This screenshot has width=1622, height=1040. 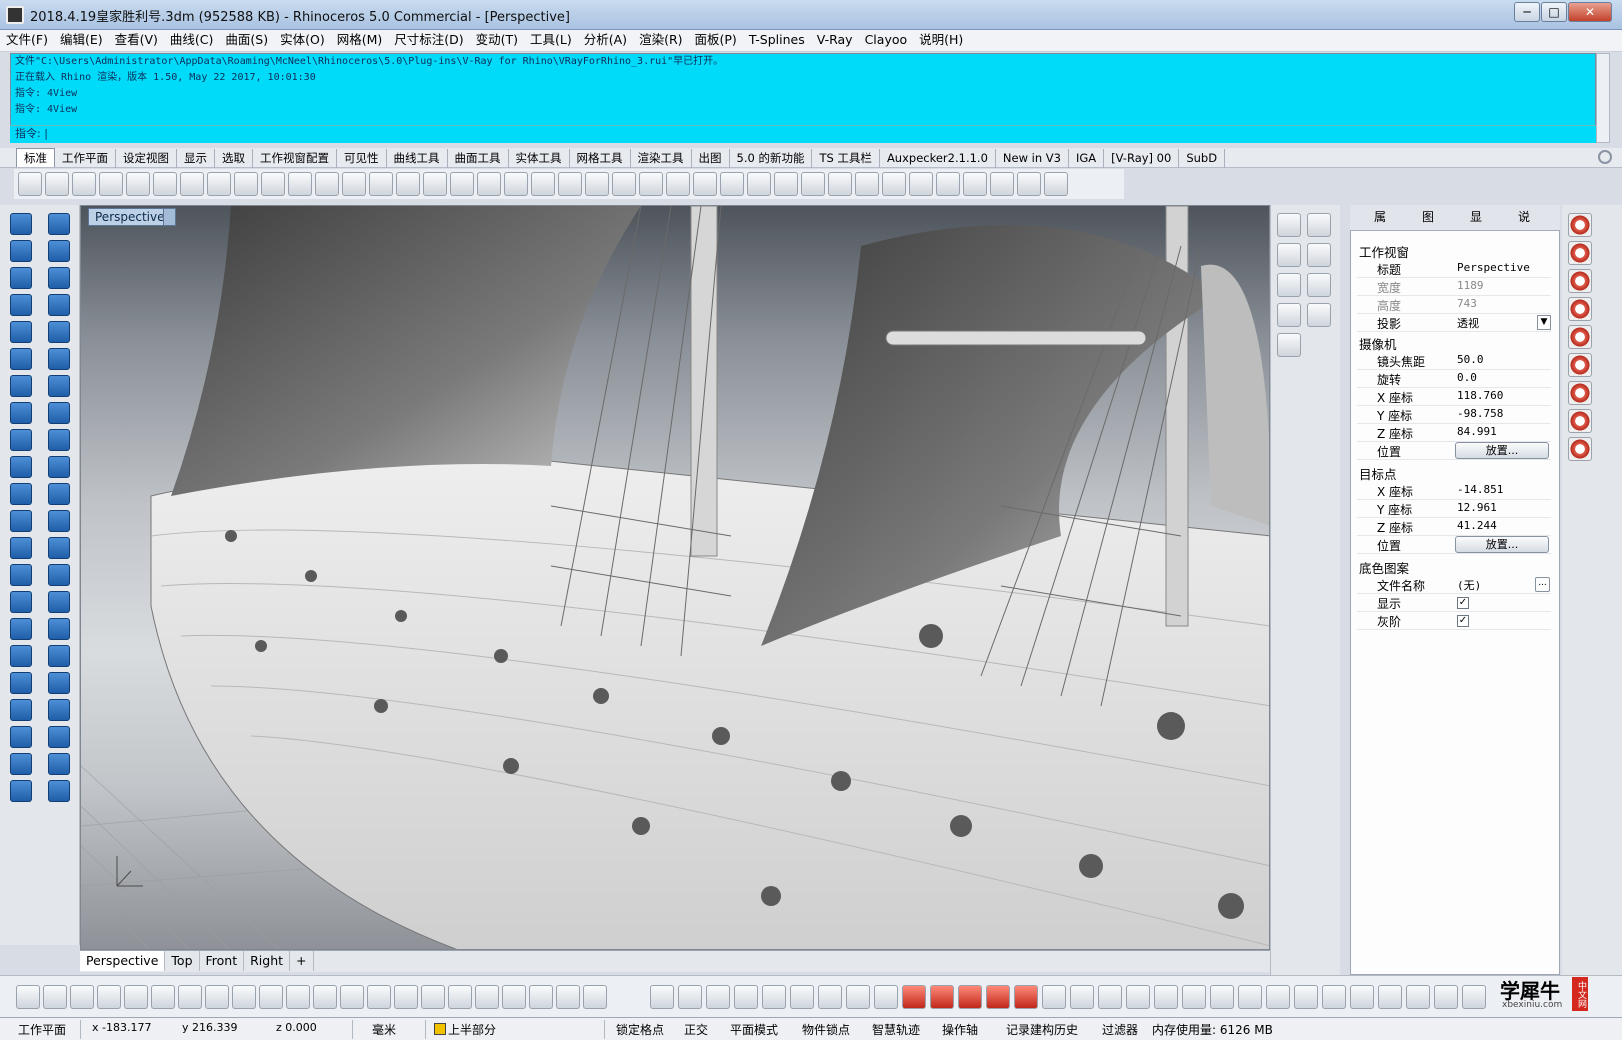 I want to click on point-icon, so click(x=21, y=224).